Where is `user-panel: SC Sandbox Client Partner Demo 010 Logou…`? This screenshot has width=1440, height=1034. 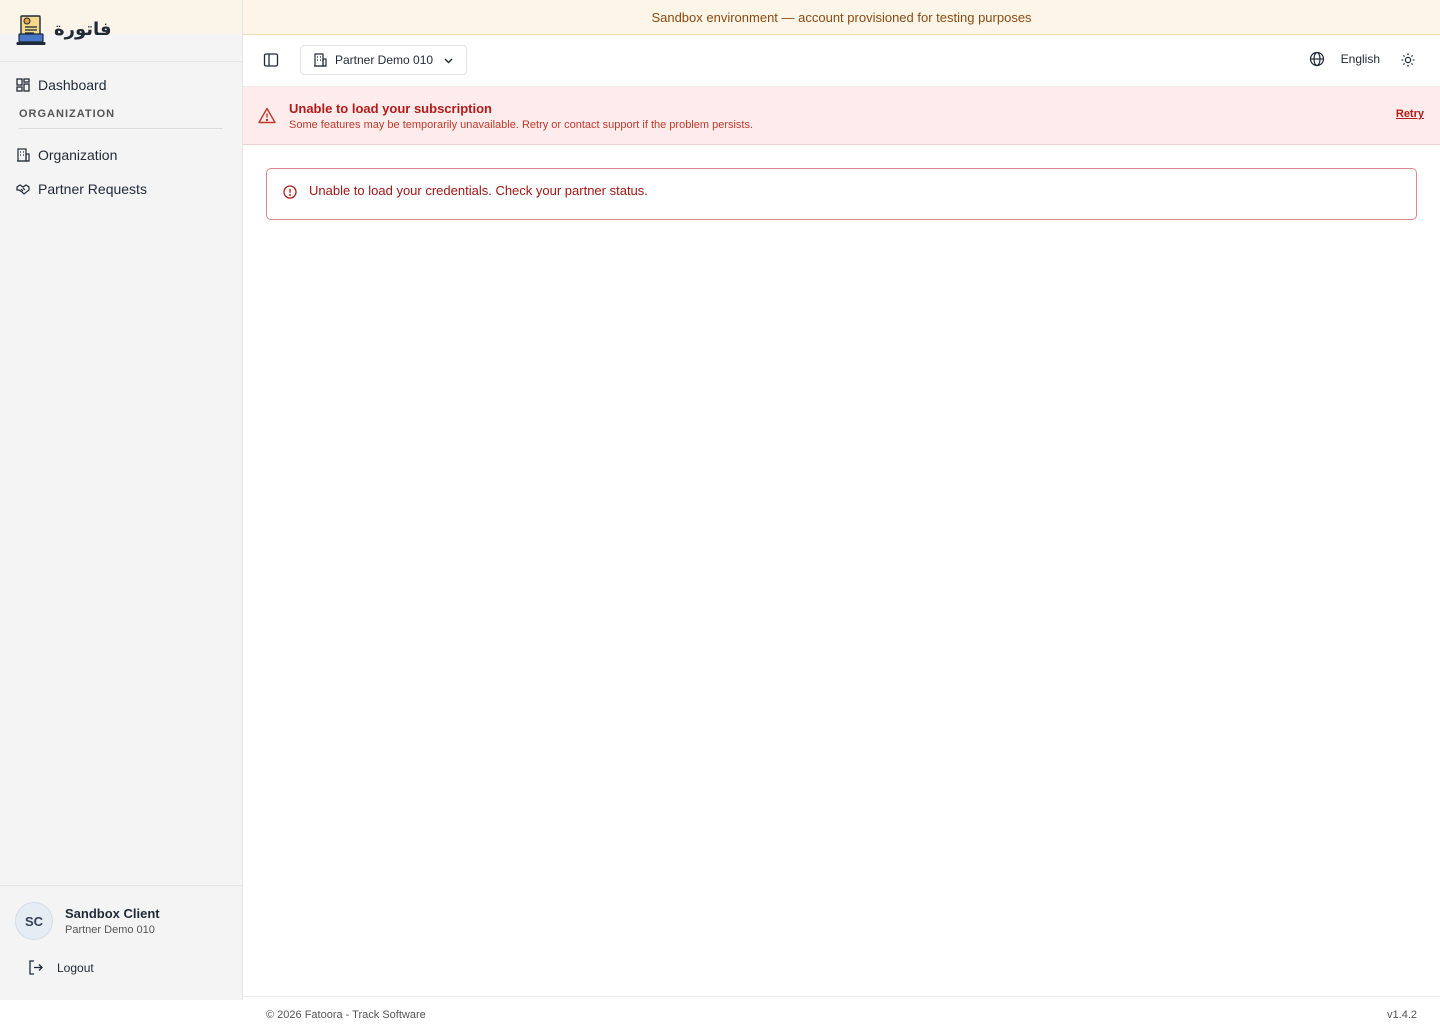
user-panel: SC Sandbox Client Partner Demo 010 Logou… is located at coordinates (121, 942).